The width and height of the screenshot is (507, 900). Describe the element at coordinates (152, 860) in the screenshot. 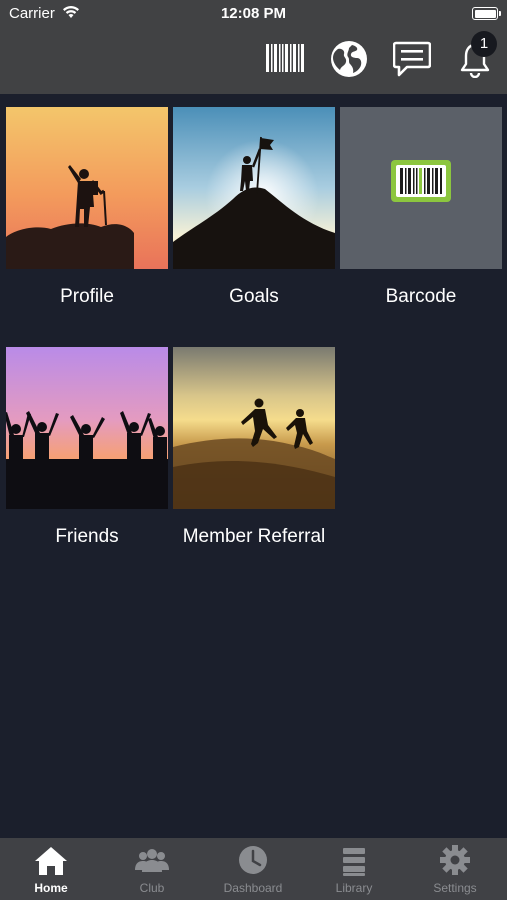

I see `people-icon` at that location.